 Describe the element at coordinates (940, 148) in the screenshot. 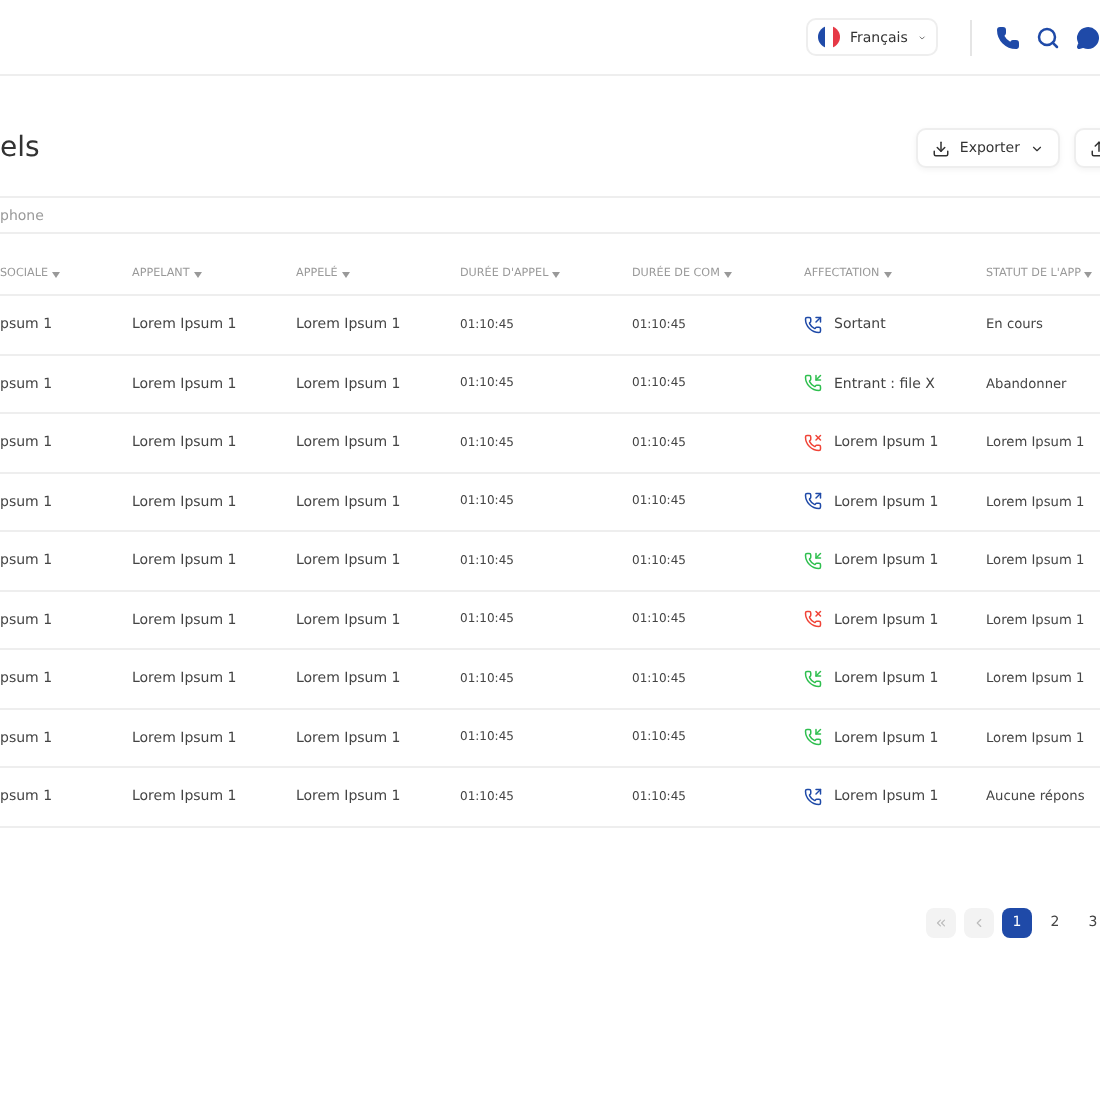

I see `download-icon` at that location.